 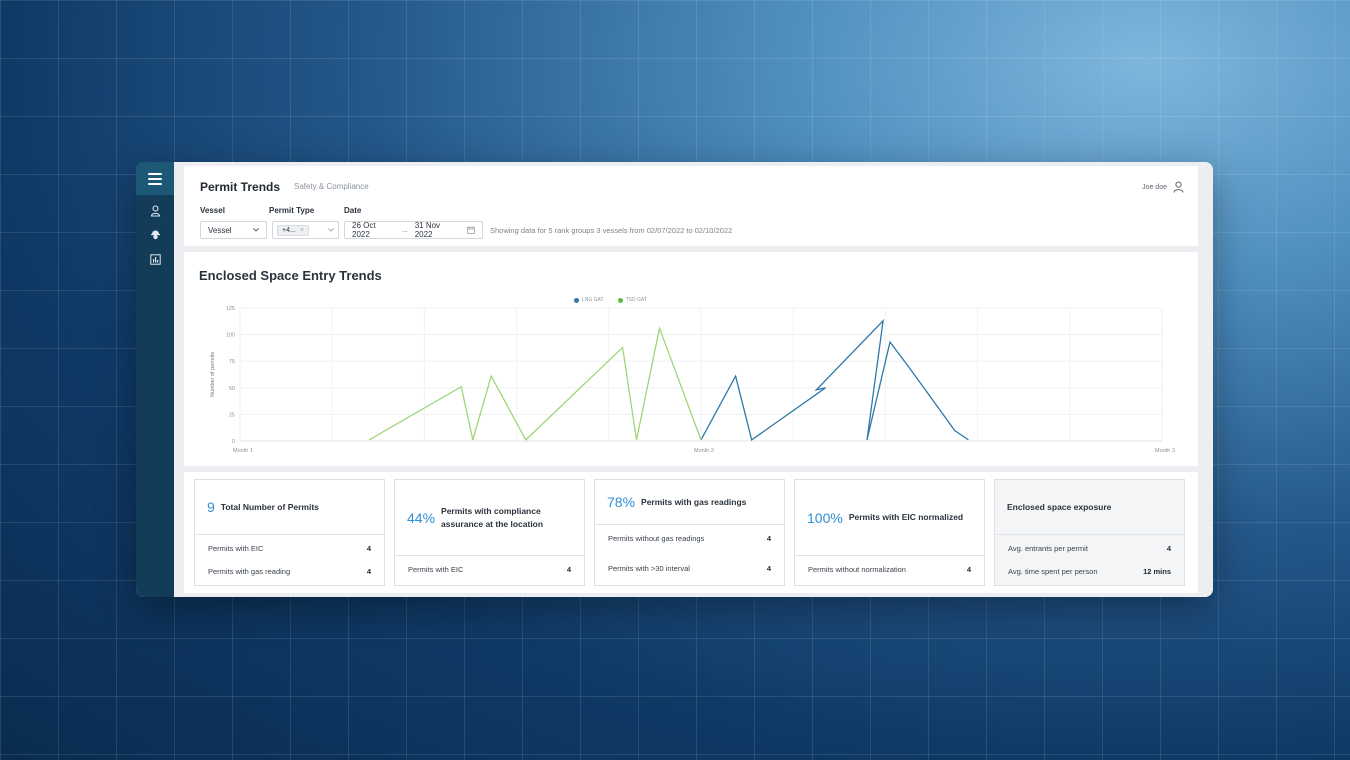 I want to click on stat-row: Avg. entrants per permit 4, so click(x=1089, y=548).